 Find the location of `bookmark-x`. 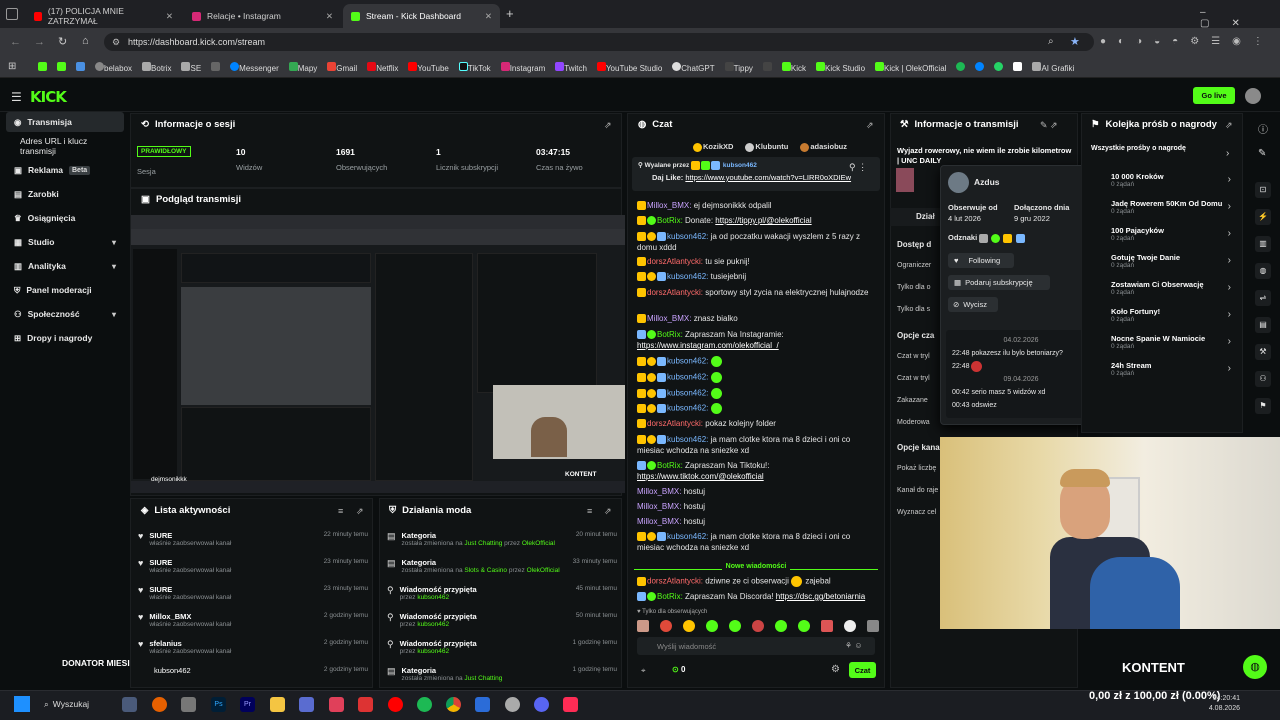

bookmark-x is located at coordinates (1018, 67).